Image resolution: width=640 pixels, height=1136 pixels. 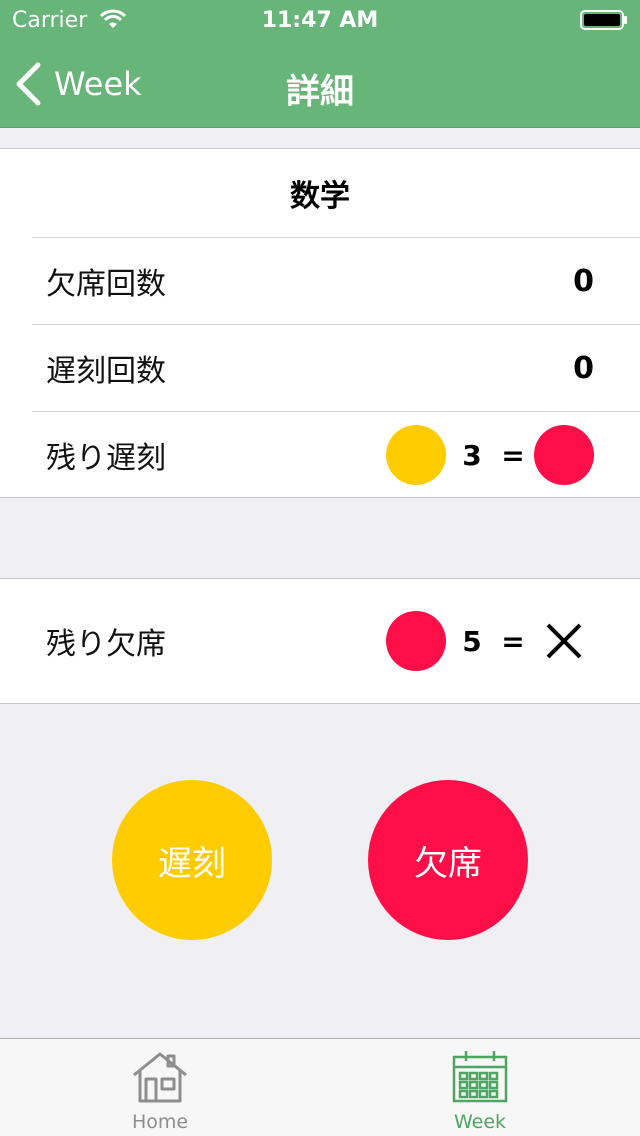 I want to click on page-title: 詳細, so click(x=320, y=92).